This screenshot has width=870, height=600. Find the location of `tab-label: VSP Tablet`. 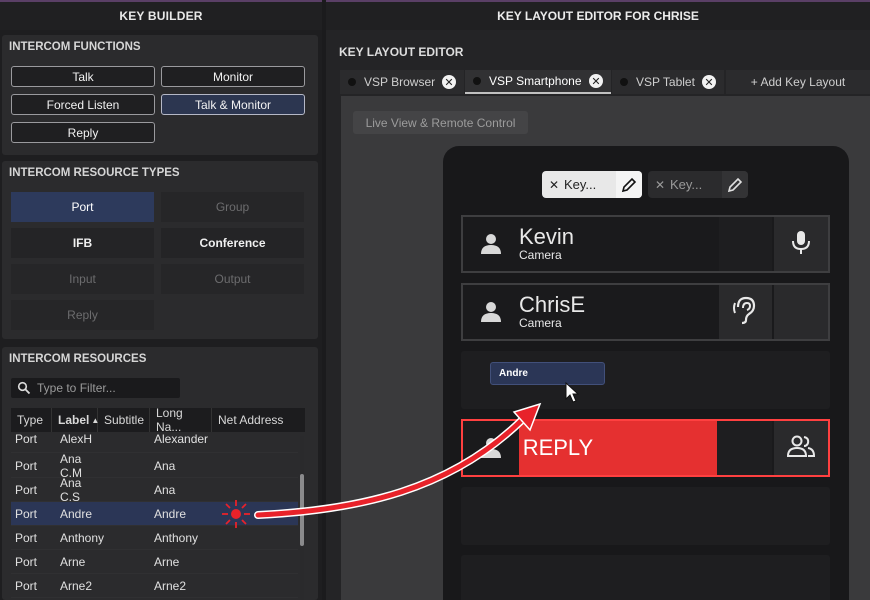

tab-label: VSP Tablet is located at coordinates (665, 82).